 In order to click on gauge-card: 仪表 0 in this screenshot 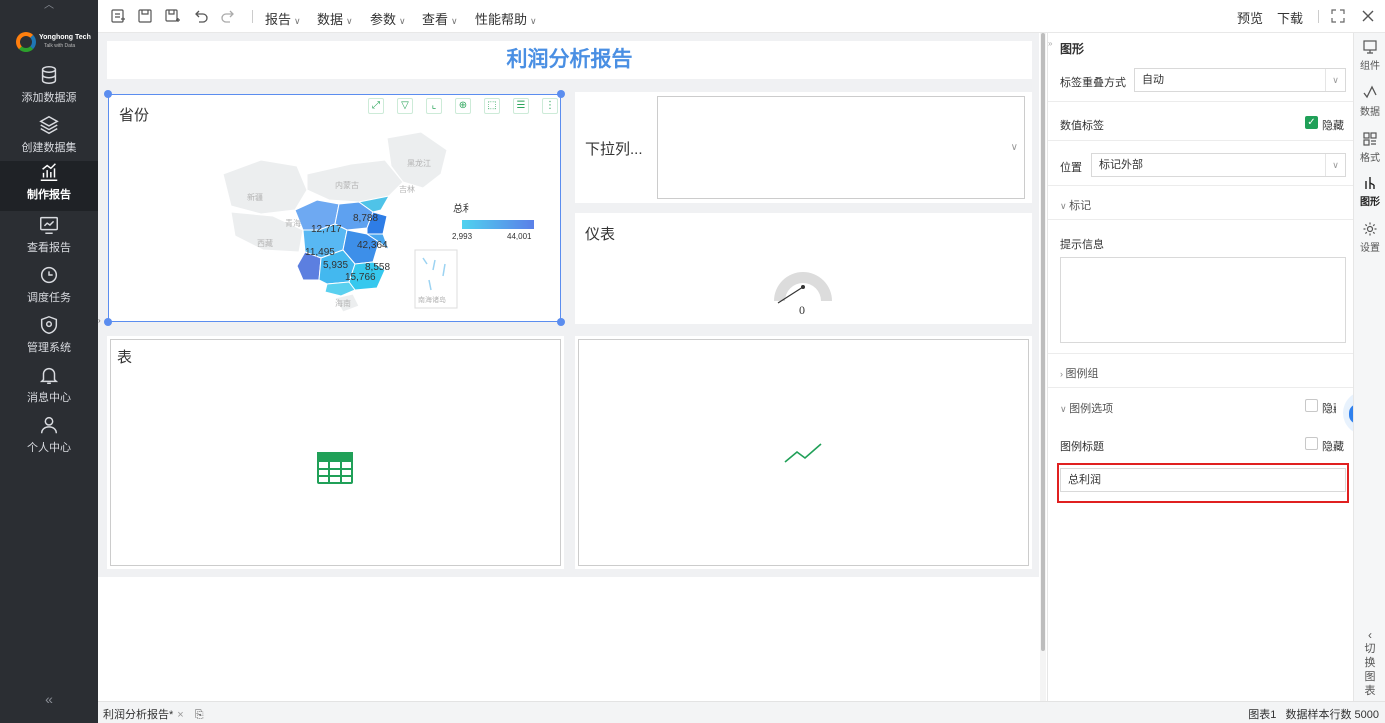, I will do `click(803, 268)`.